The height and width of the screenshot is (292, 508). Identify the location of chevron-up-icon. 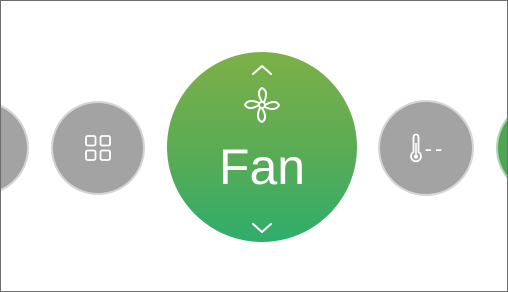
(262, 70).